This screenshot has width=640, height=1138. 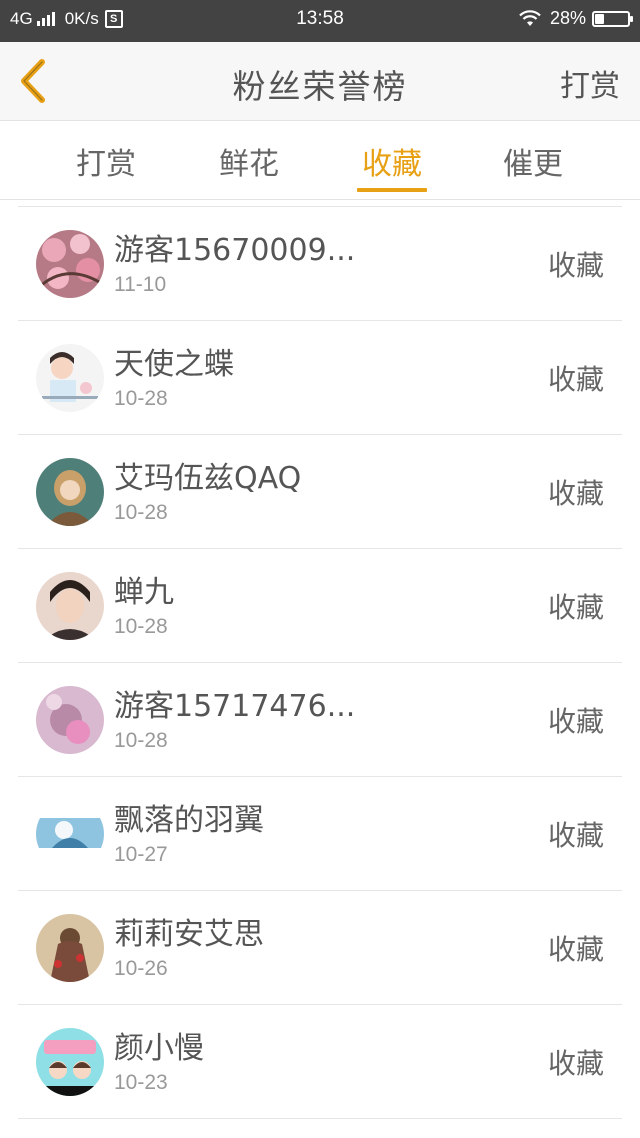 I want to click on list-item: 游客15670009... 11-10 收藏, so click(x=320, y=264).